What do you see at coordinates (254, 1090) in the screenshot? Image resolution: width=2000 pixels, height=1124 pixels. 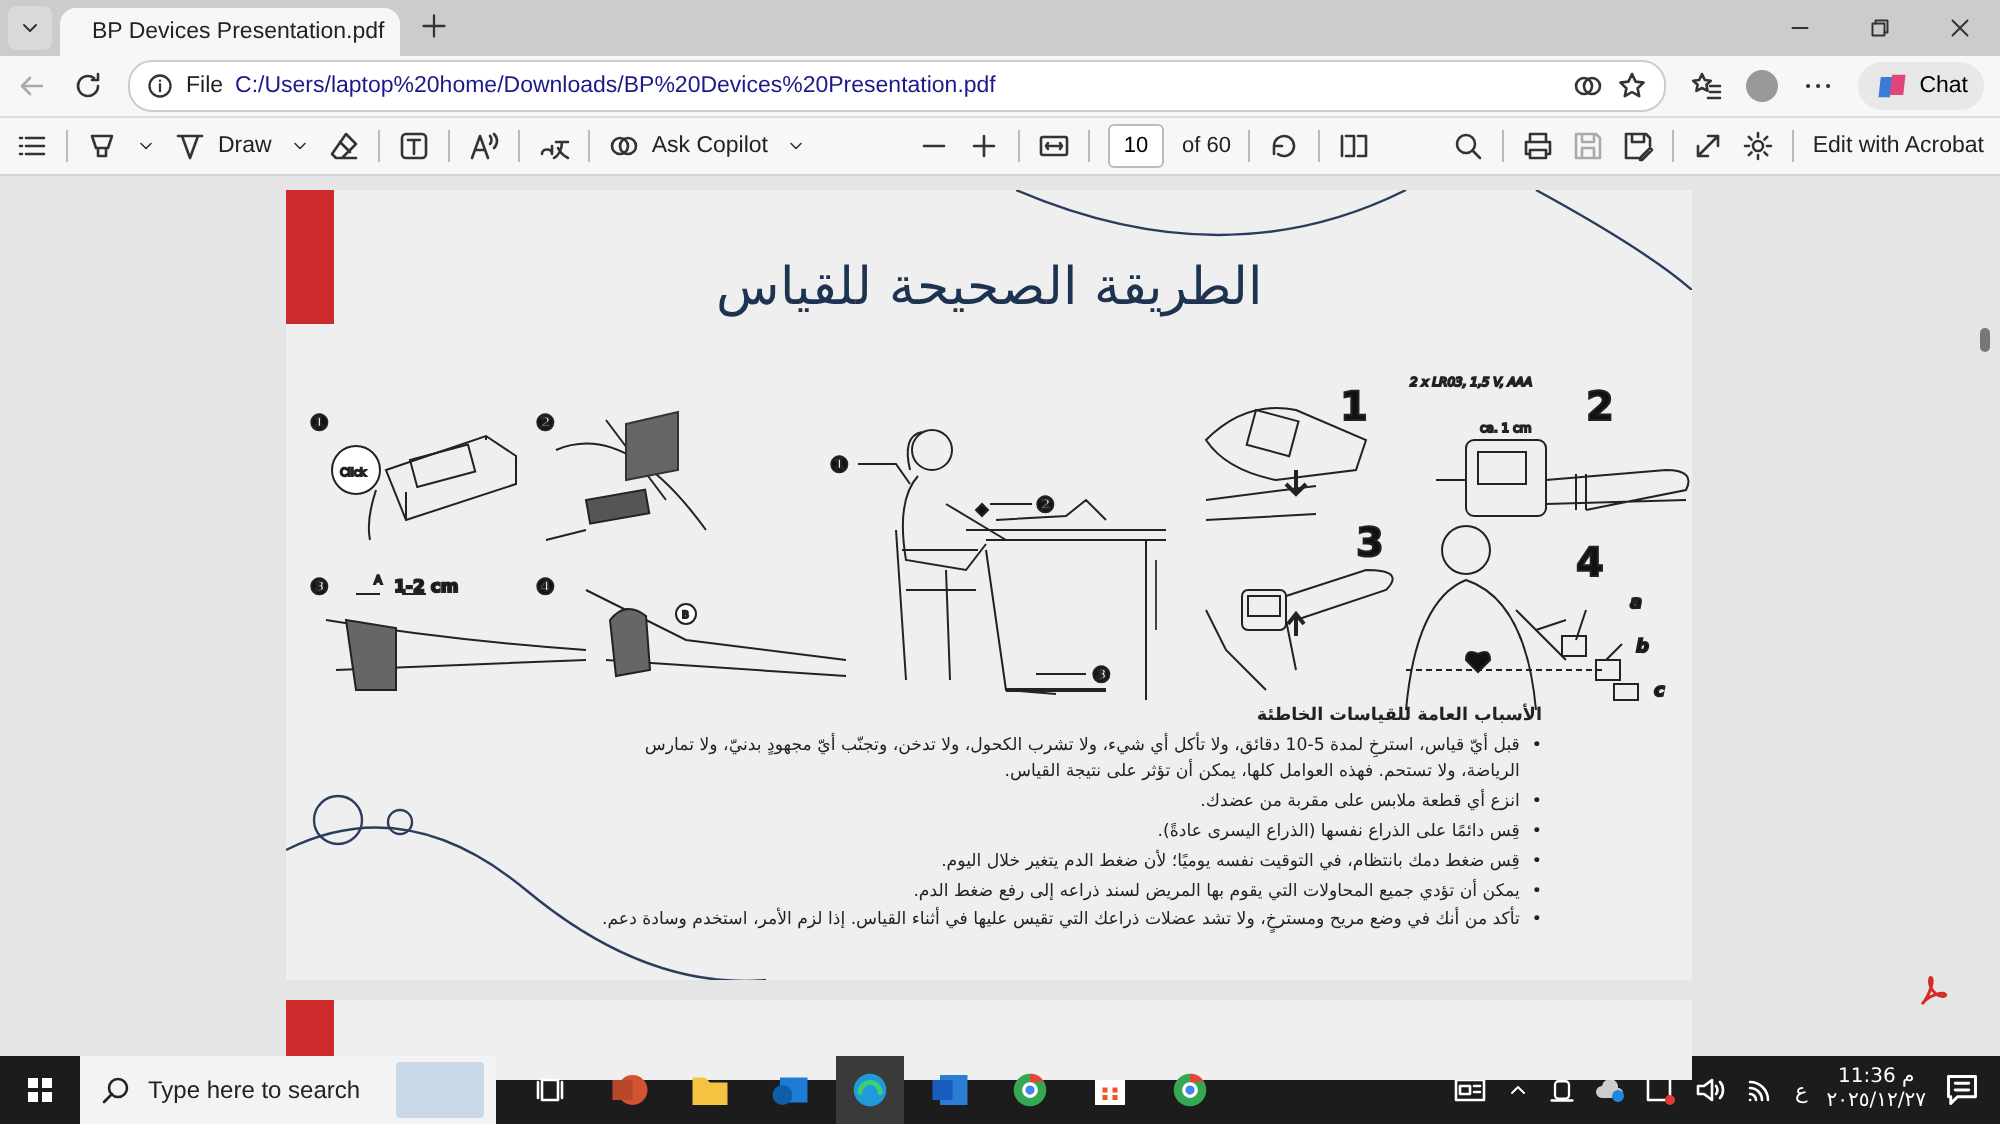 I see `search-placeholder: Type here to search` at bounding box center [254, 1090].